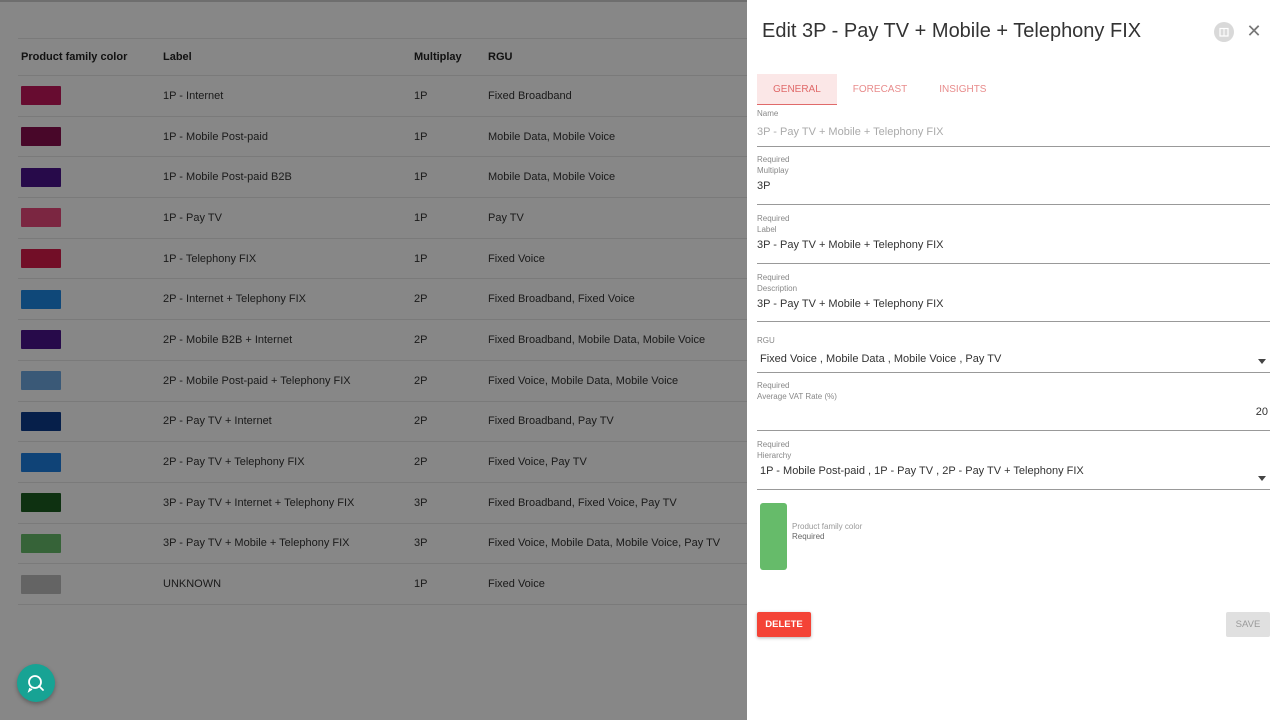 Image resolution: width=1280 pixels, height=720 pixels. Describe the element at coordinates (774, 455) in the screenshot. I see `hierarchy-label: Hierarchy` at that location.